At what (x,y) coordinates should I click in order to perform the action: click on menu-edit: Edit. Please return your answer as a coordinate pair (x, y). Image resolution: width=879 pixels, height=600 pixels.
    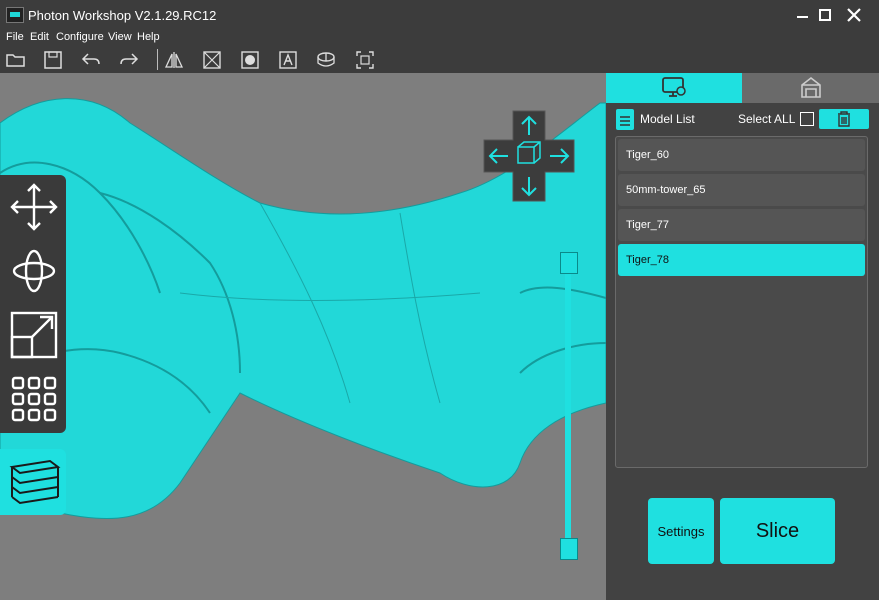
    Looking at the image, I should click on (39, 37).